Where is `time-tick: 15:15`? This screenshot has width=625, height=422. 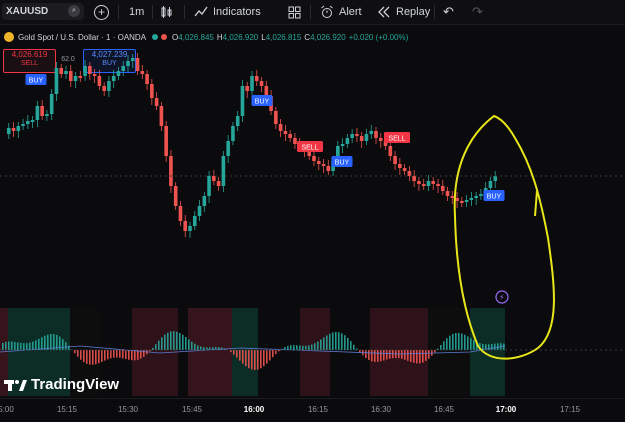 time-tick: 15:15 is located at coordinates (67, 409).